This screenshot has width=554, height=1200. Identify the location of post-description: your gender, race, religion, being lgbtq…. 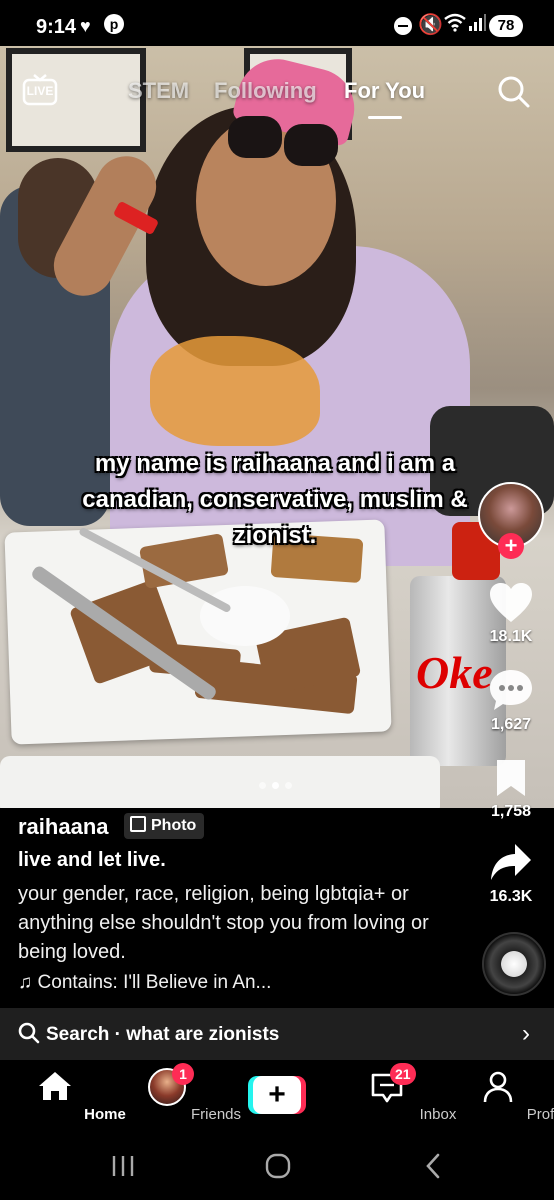
(238, 923).